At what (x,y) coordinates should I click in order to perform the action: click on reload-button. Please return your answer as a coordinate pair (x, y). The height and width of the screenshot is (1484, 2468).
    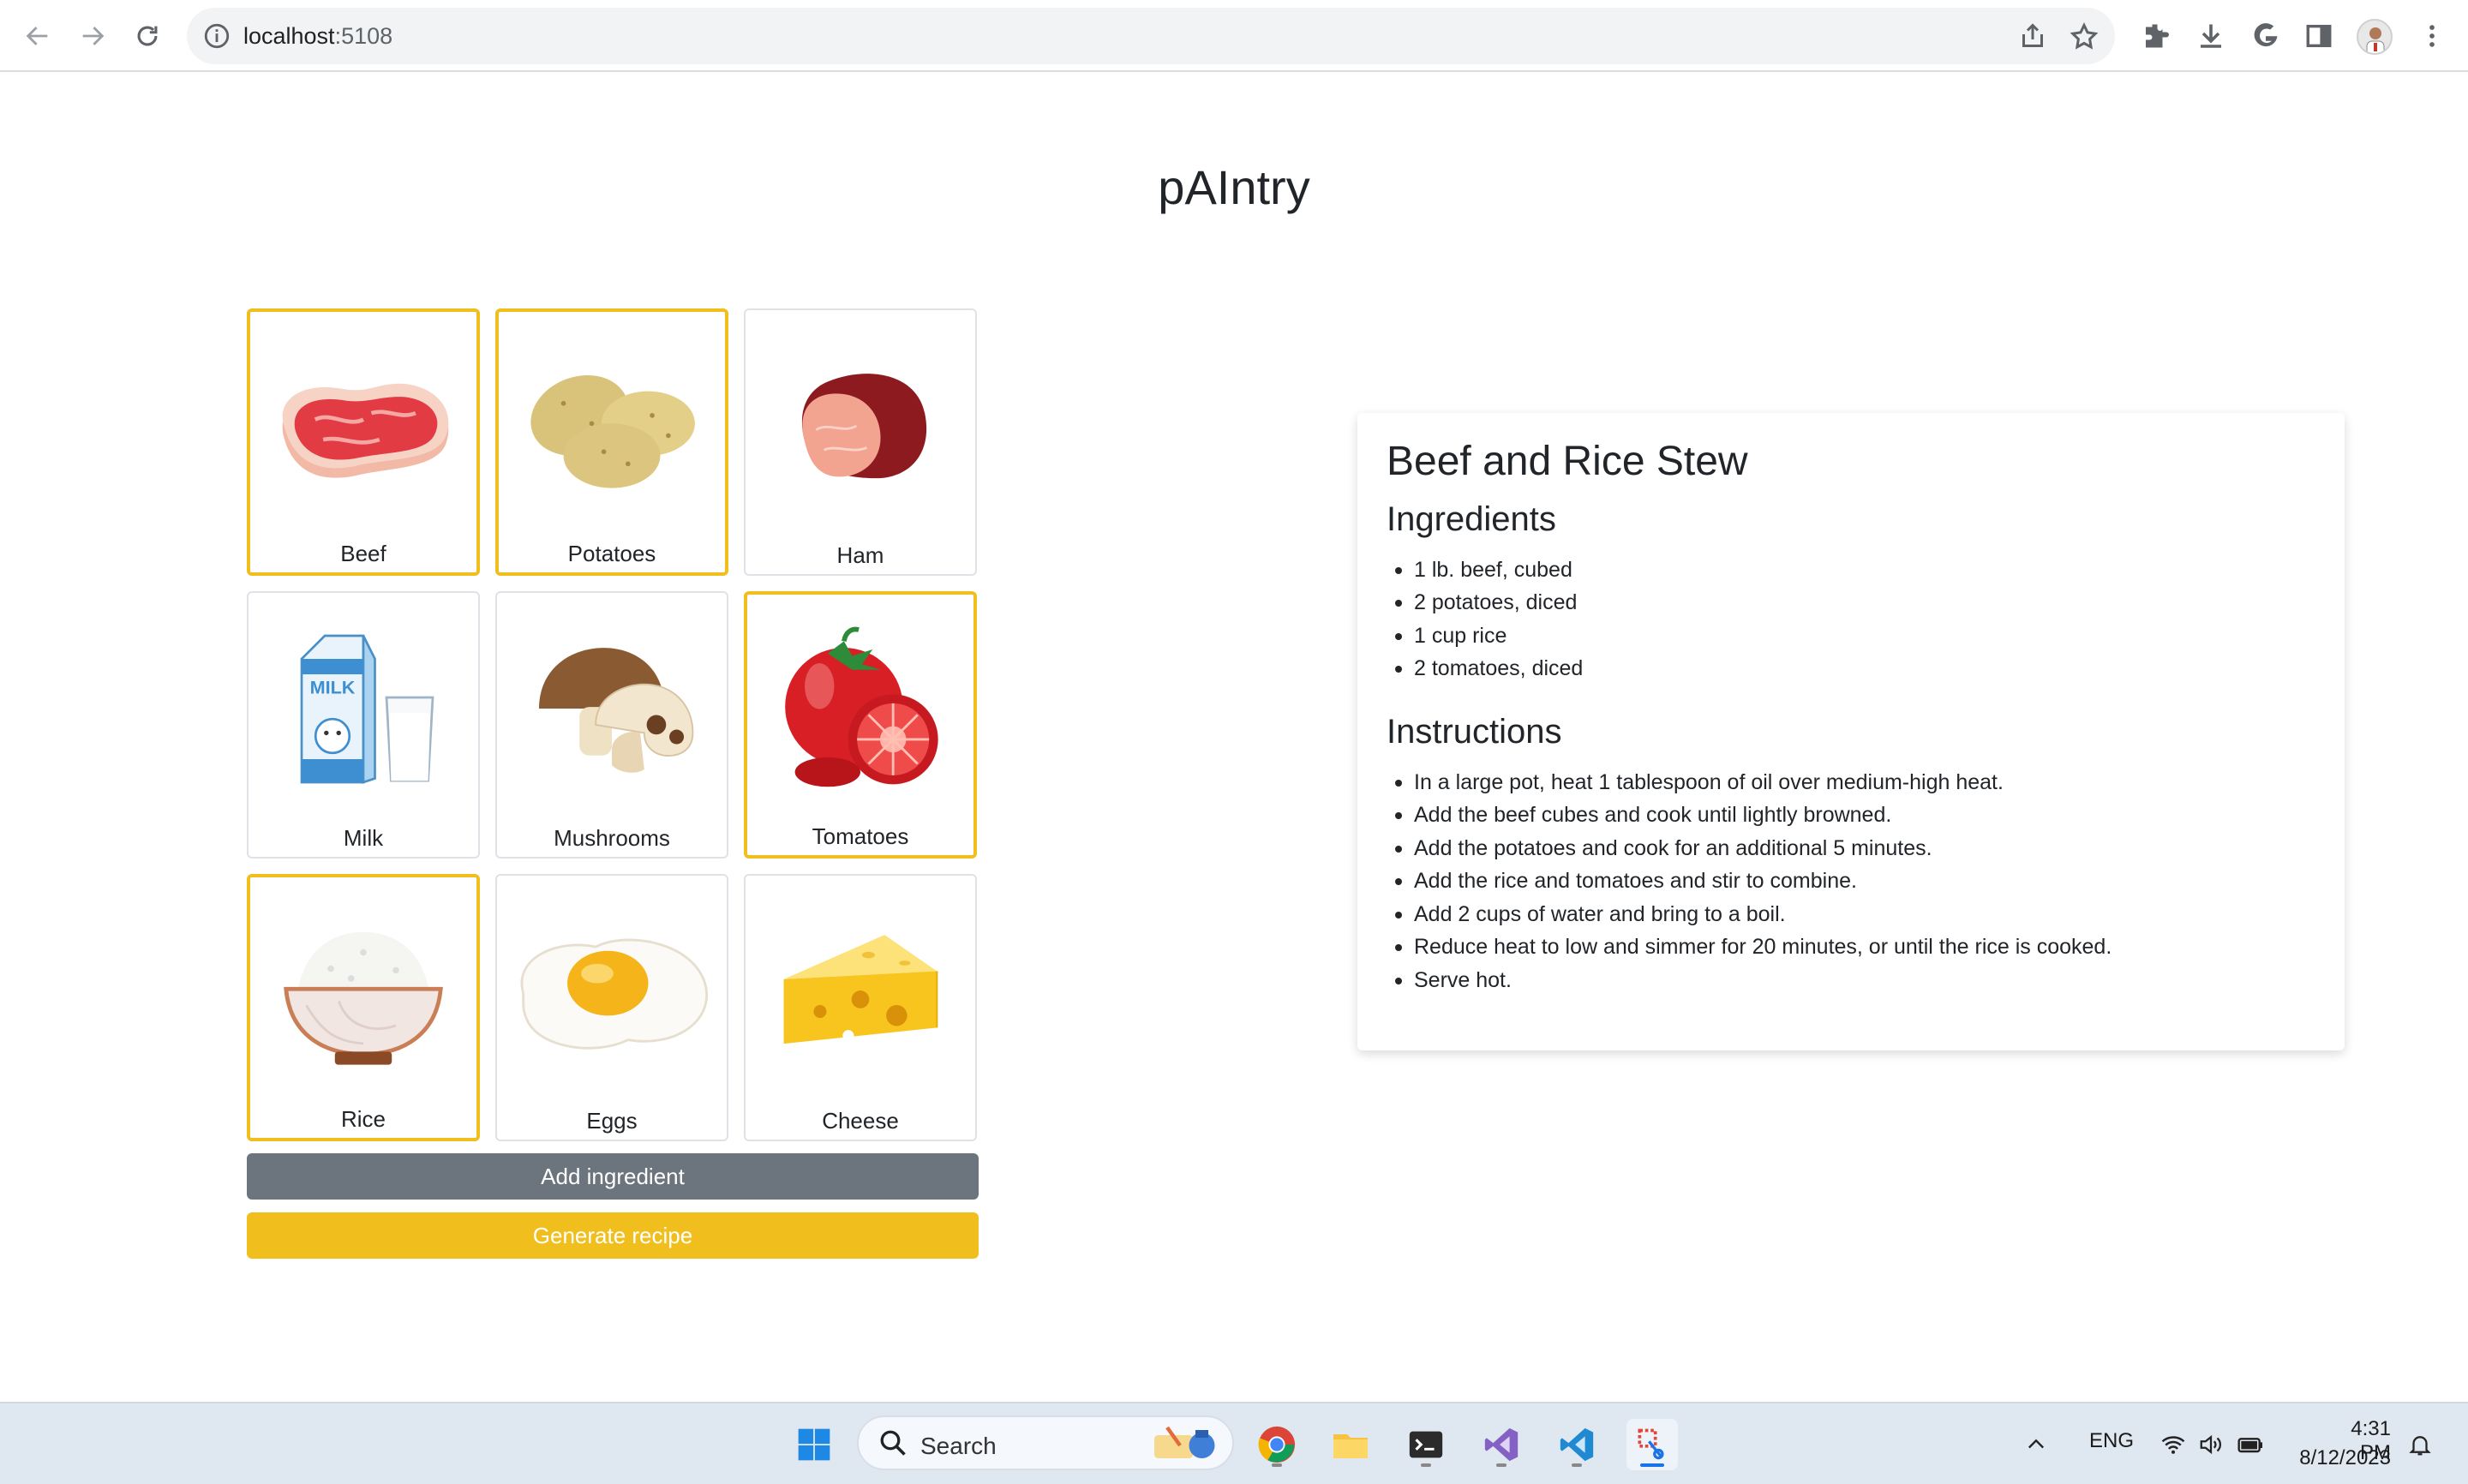
    Looking at the image, I should click on (147, 36).